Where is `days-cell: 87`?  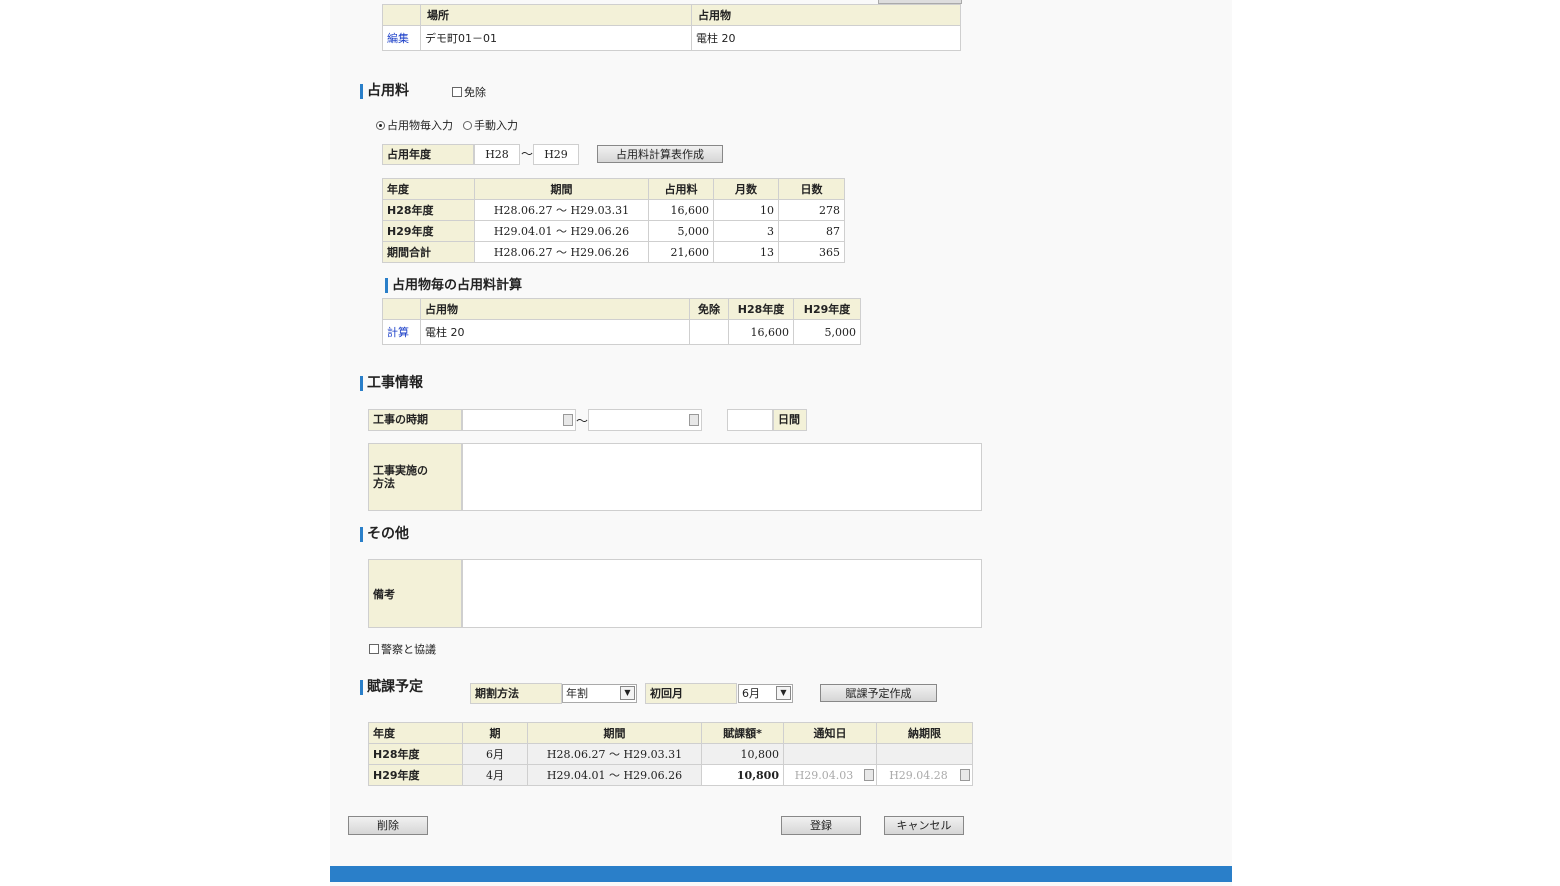
days-cell: 87 is located at coordinates (811, 231).